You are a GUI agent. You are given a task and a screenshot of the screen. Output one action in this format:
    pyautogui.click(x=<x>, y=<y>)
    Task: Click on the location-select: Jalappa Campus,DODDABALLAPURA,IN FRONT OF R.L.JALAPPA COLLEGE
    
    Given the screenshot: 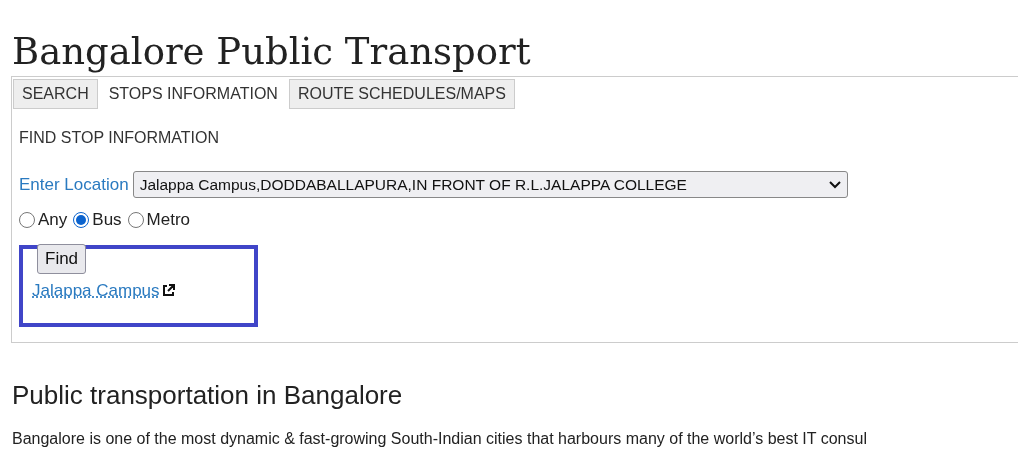 What is the action you would take?
    pyautogui.click(x=490, y=184)
    